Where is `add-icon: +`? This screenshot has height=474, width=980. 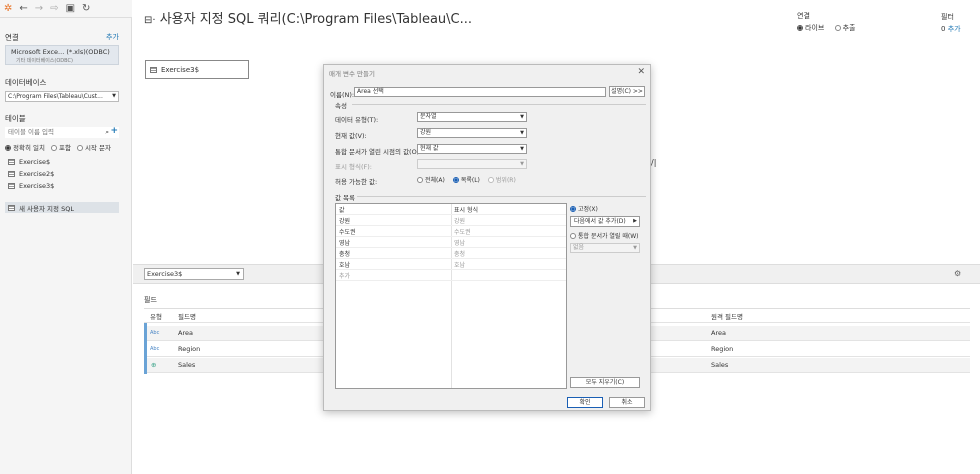 add-icon: + is located at coordinates (114, 131).